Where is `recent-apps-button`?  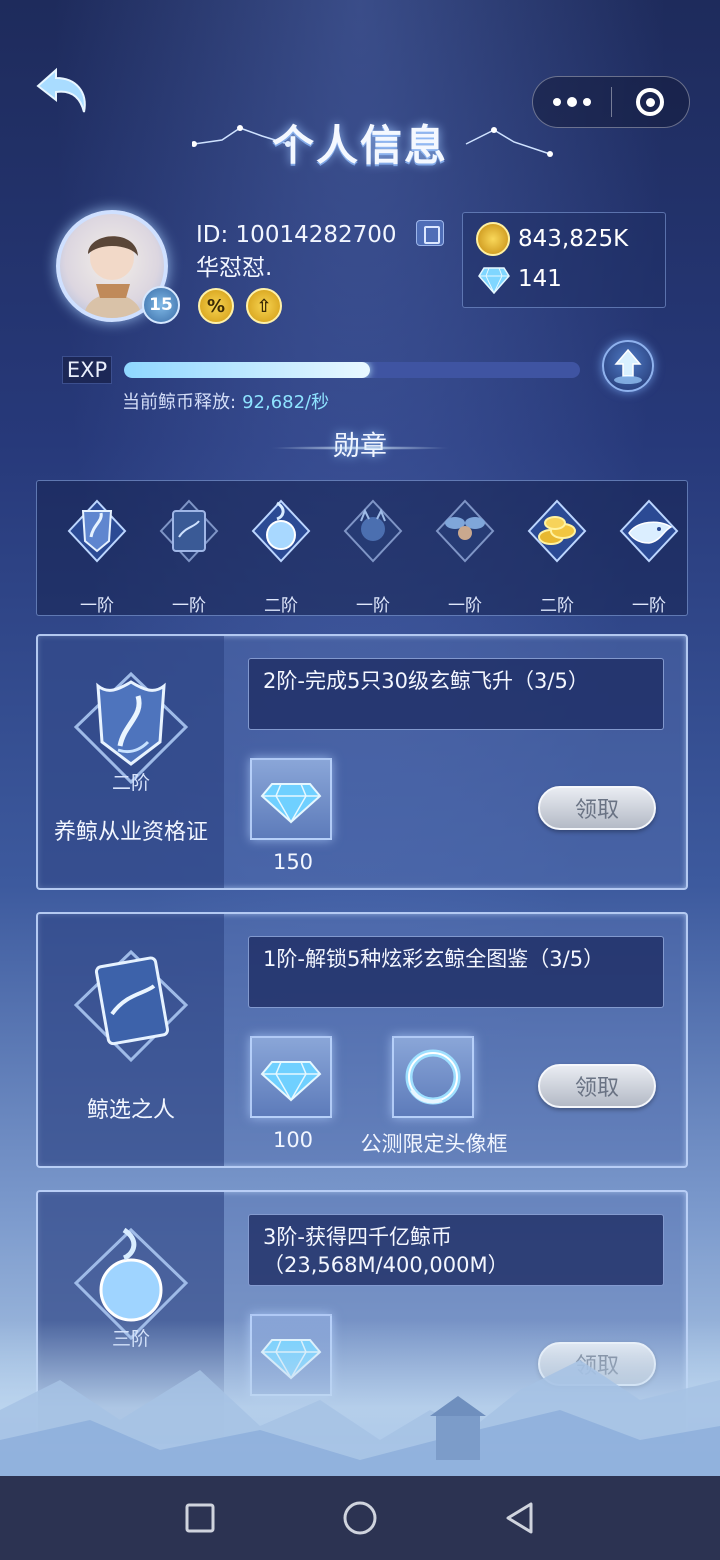
recent-apps-button is located at coordinates (200, 1518).